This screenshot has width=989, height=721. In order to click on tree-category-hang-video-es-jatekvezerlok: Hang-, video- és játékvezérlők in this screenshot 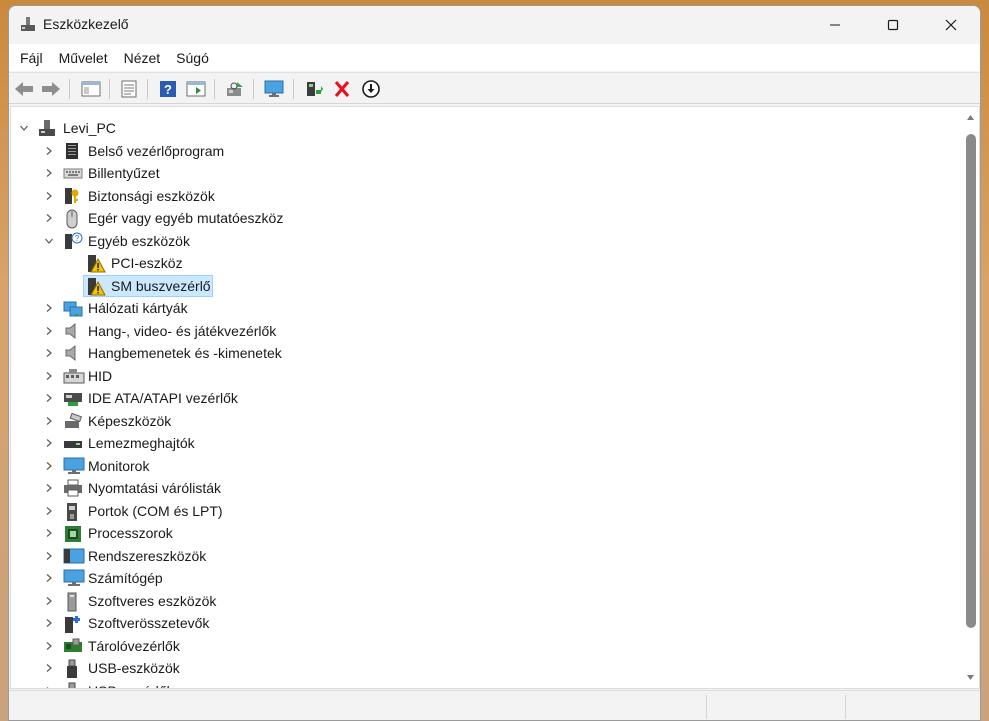, I will do `click(481, 331)`.